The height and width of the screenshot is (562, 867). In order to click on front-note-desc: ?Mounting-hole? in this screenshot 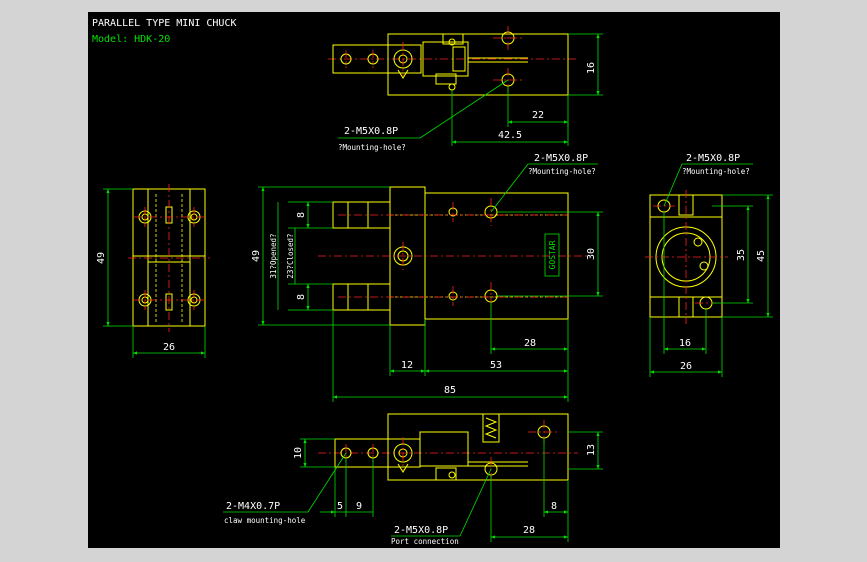, I will do `click(562, 171)`.